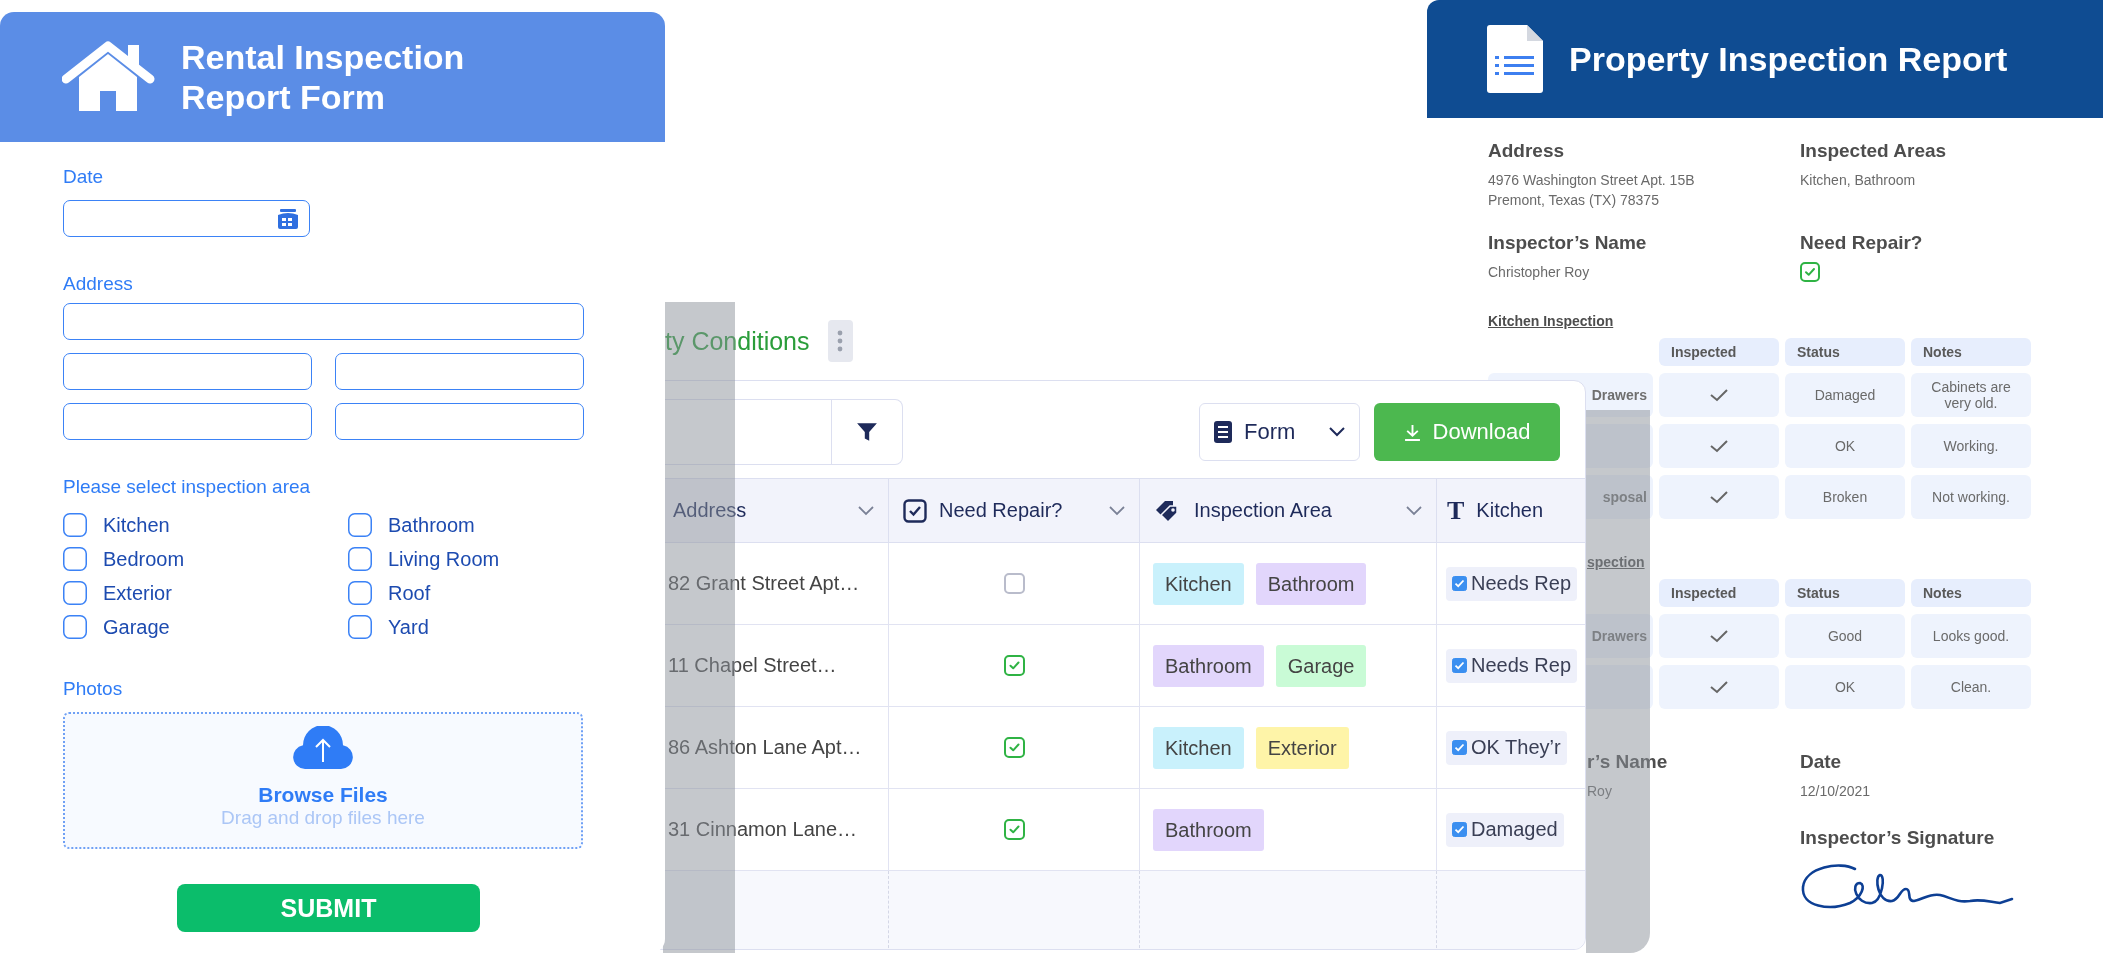 This screenshot has width=2103, height=953. Describe the element at coordinates (737, 341) in the screenshot. I see `table-title: ty Conditions` at that location.